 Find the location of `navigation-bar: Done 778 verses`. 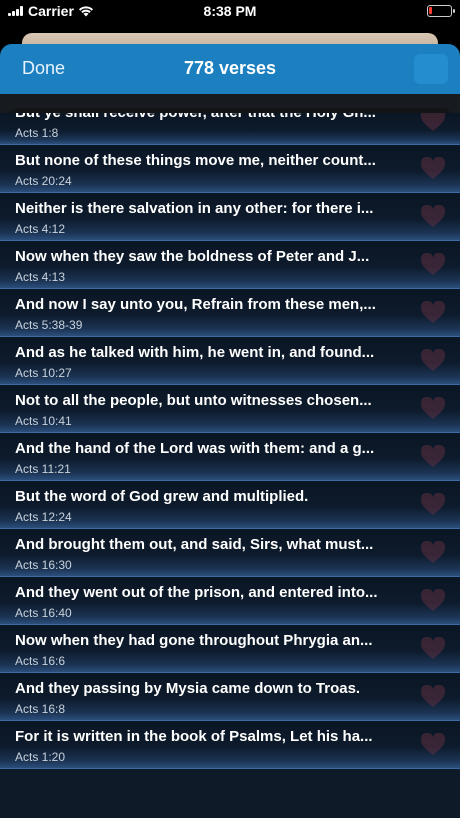

navigation-bar: Done 778 verses is located at coordinates (230, 69).